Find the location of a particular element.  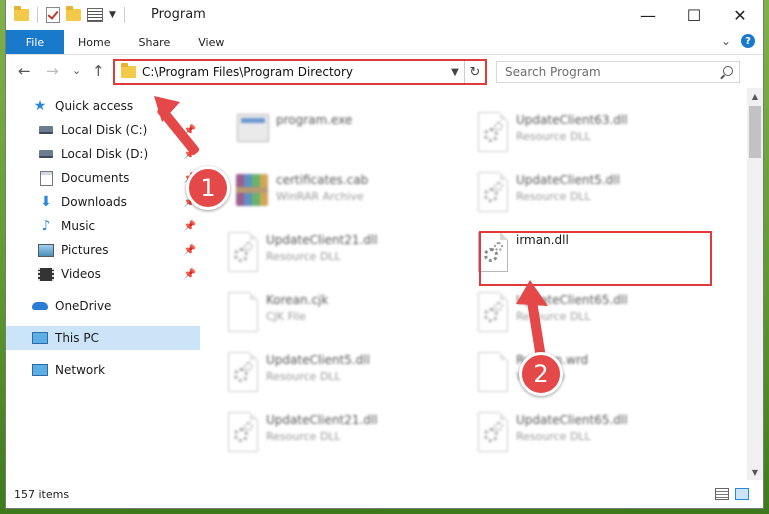

search-box is located at coordinates (618, 72).